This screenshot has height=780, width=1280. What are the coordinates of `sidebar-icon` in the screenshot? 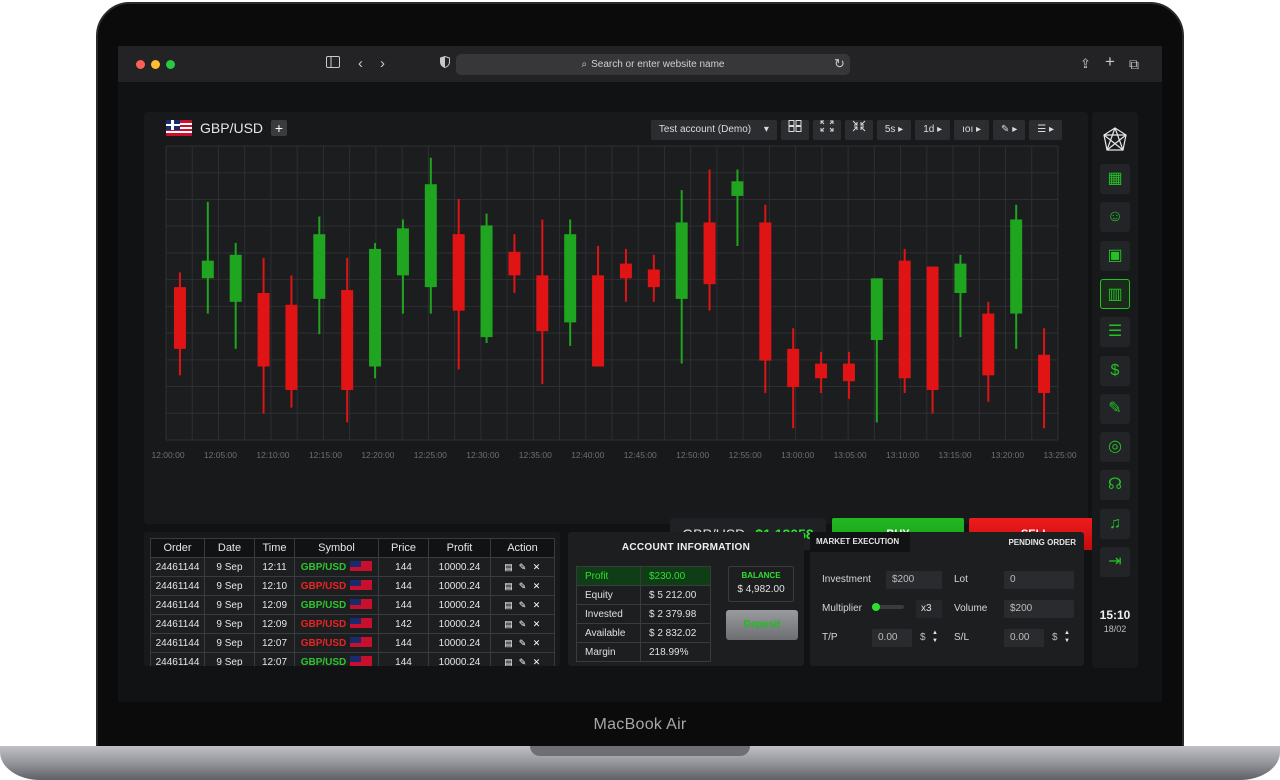 It's located at (333, 64).